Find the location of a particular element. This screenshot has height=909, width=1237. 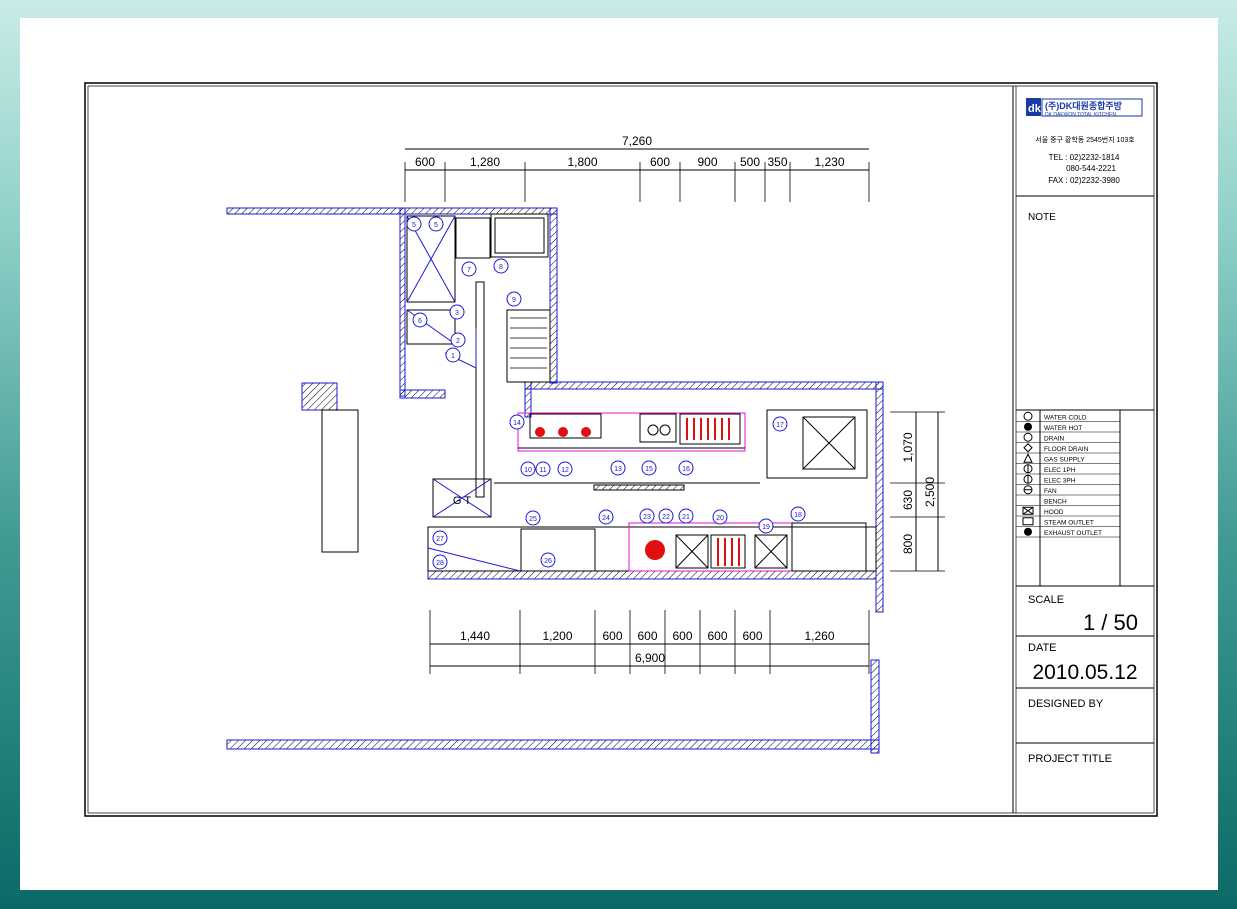

item-number: 17 is located at coordinates (780, 425).